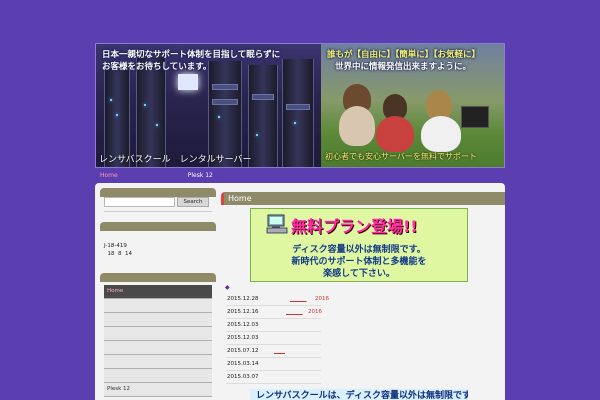 The image size is (600, 400). I want to click on search-button: Search, so click(193, 202).